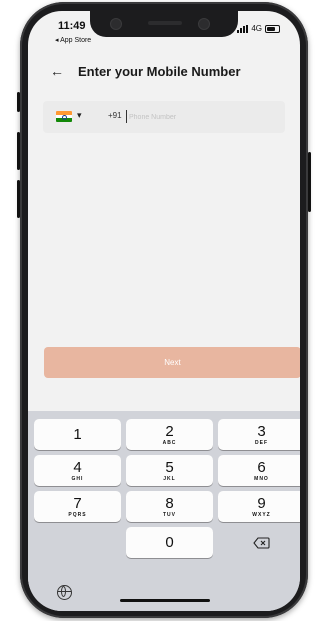  I want to click on arrow-left-icon: ←, so click(57, 71).